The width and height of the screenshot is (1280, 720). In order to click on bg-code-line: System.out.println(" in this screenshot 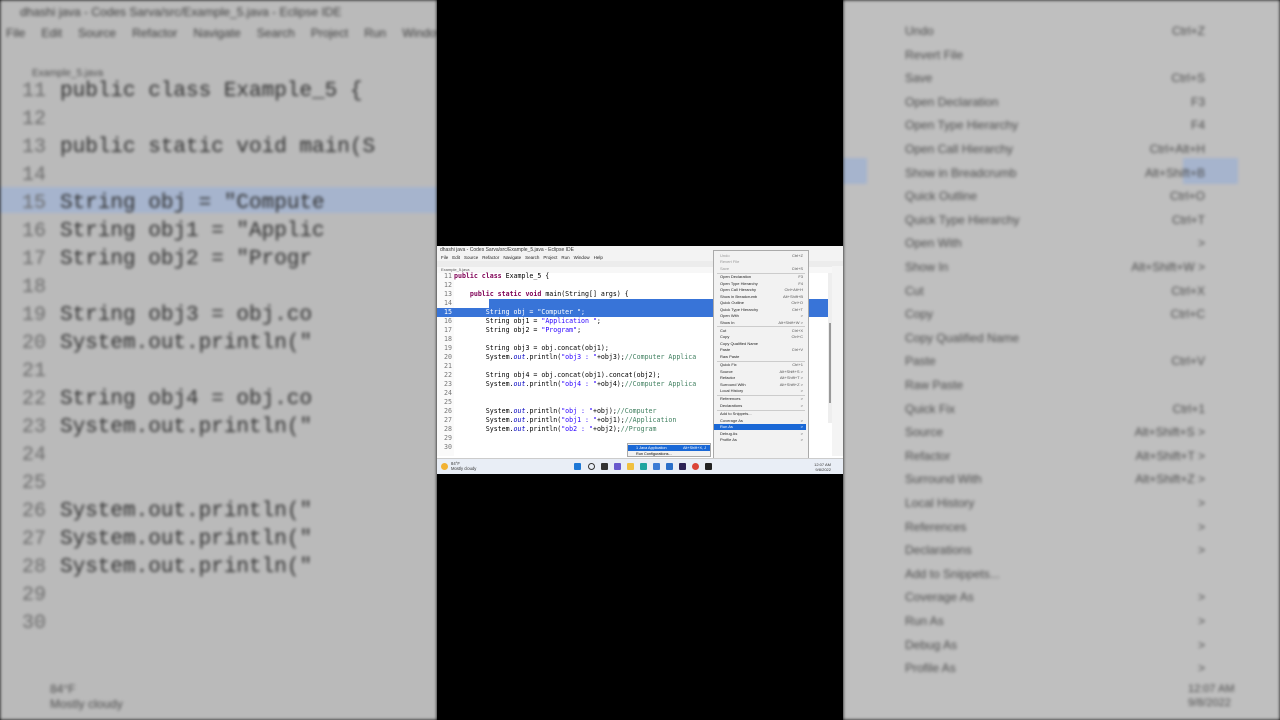, I will do `click(186, 567)`.